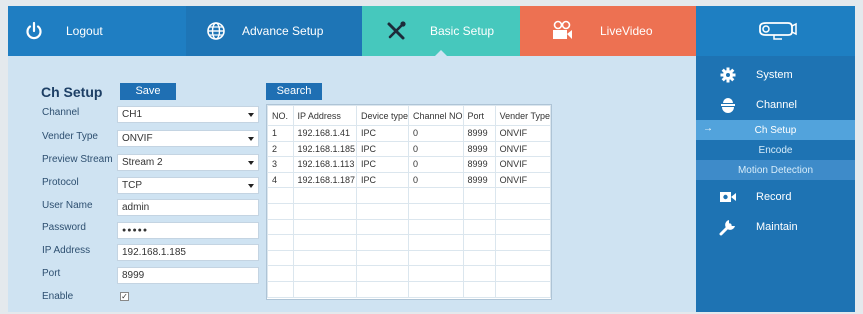  I want to click on sidebar-item-label: Motion Detection, so click(775, 170).